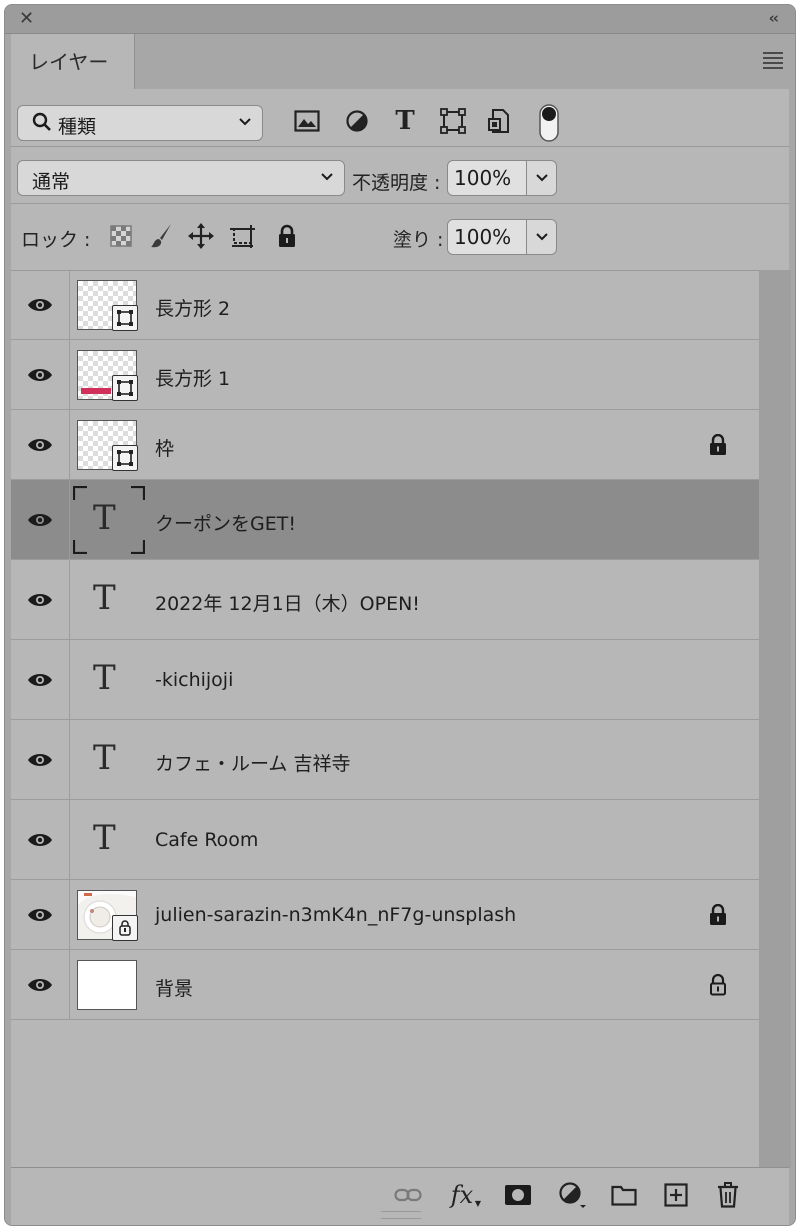 The image size is (800, 1231). Describe the element at coordinates (385, 840) in the screenshot. I see `layer-row: T Cafe Room` at that location.